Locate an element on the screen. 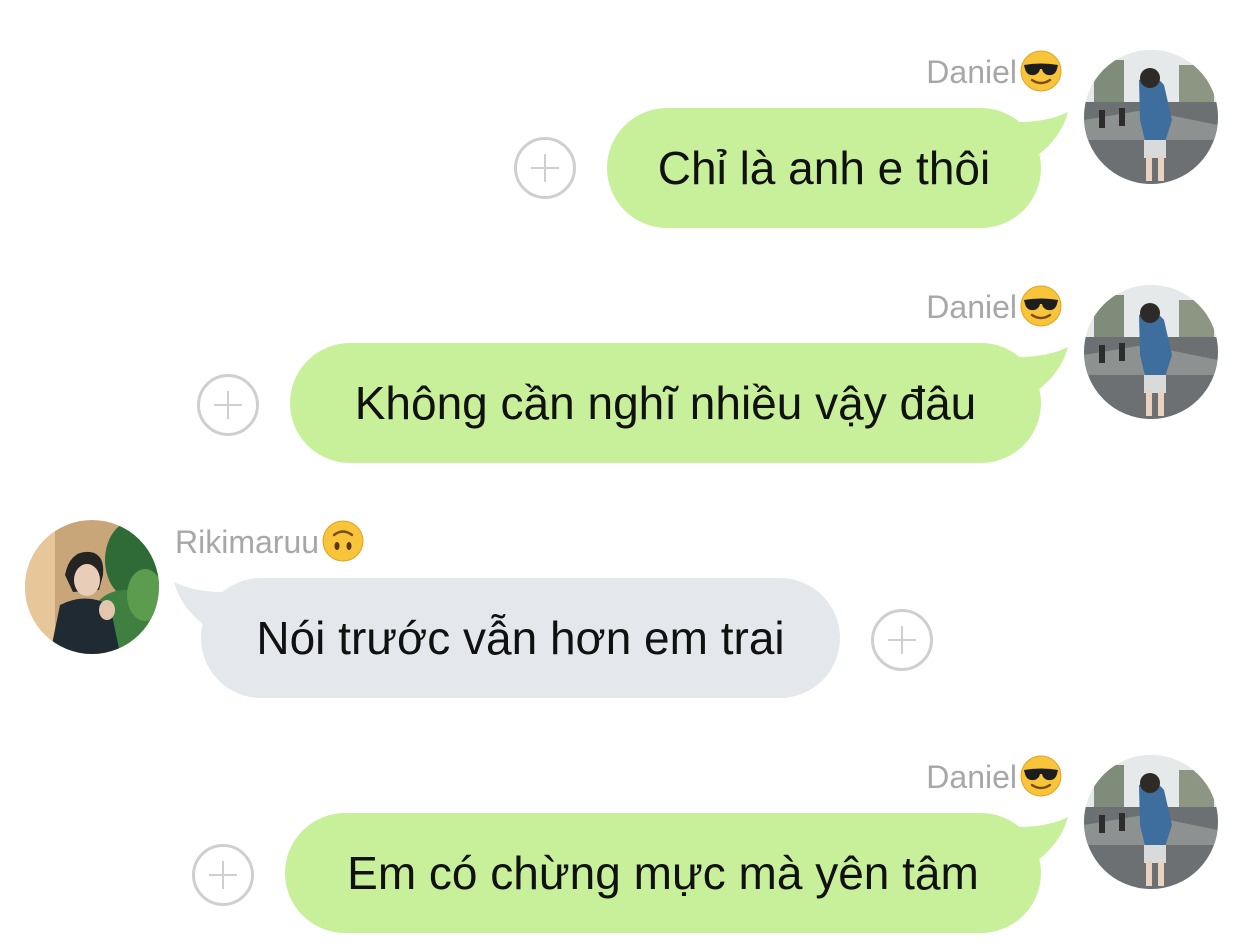  sender-name: Rikimaruu is located at coordinates (270, 541).